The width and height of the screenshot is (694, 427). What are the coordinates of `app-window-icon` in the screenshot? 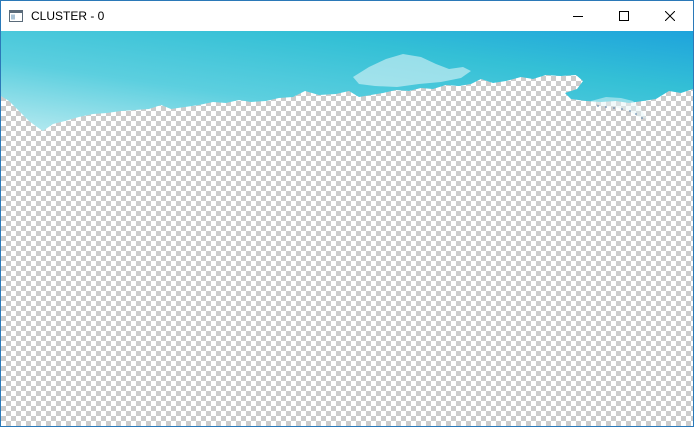 It's located at (16, 15).